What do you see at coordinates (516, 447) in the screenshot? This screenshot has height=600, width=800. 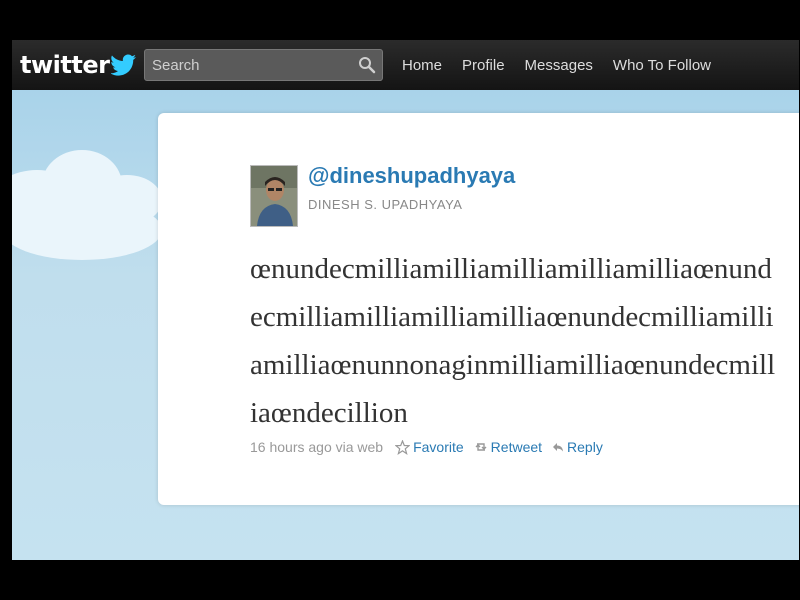 I see `retweet-label: Retweet` at bounding box center [516, 447].